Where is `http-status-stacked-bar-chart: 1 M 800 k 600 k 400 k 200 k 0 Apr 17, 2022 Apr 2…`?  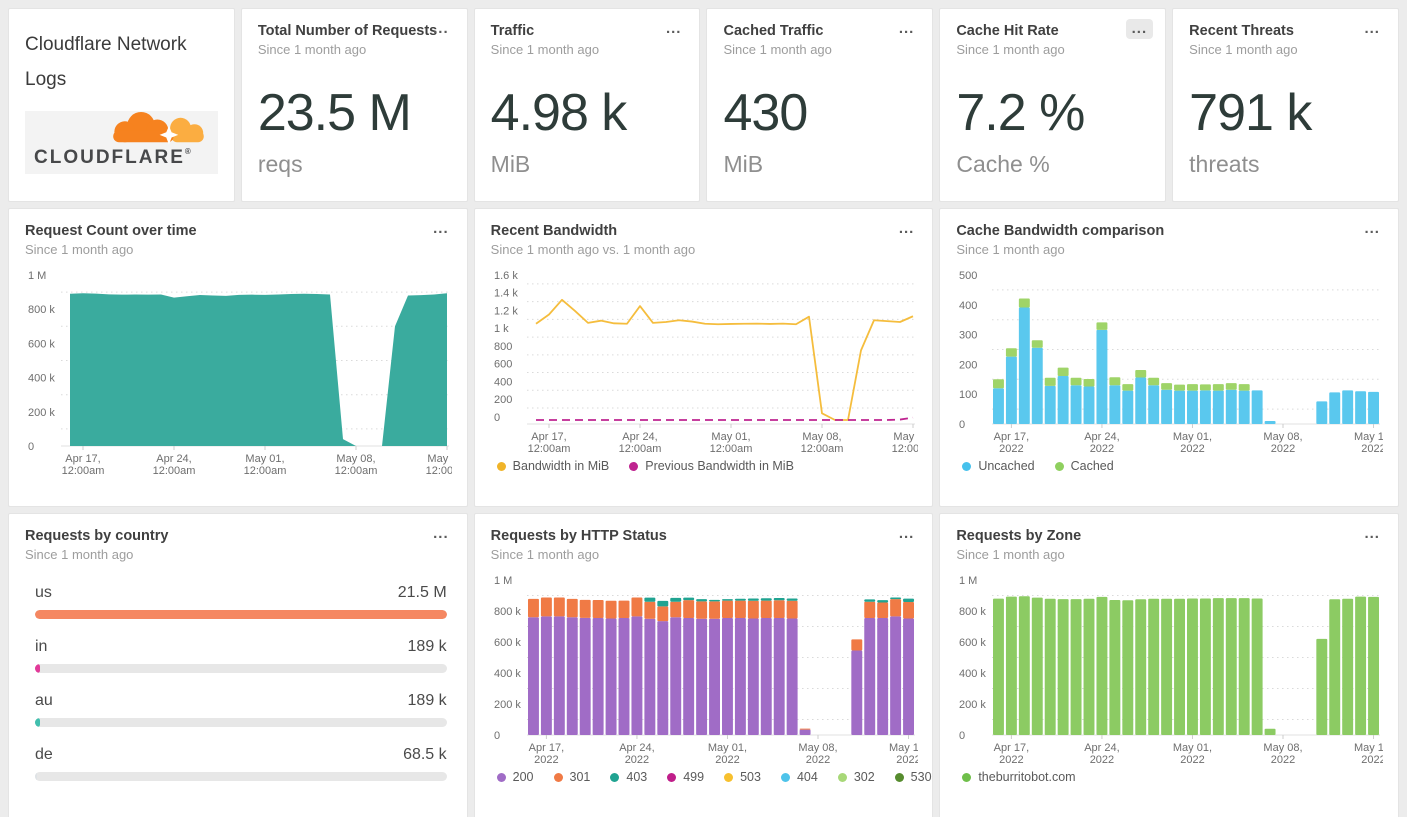 http-status-stacked-bar-chart: 1 M 800 k 600 k 400 k 200 k 0 Apr 17, 2022 Apr 2… is located at coordinates (706, 670).